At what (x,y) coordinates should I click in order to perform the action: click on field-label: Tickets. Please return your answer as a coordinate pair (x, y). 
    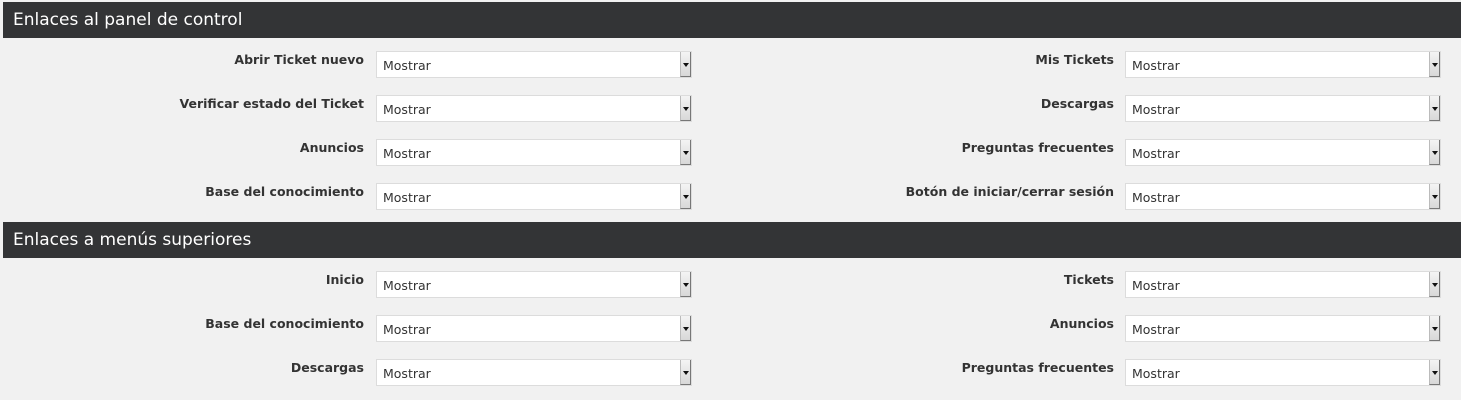
    Looking at the image, I should click on (1088, 279).